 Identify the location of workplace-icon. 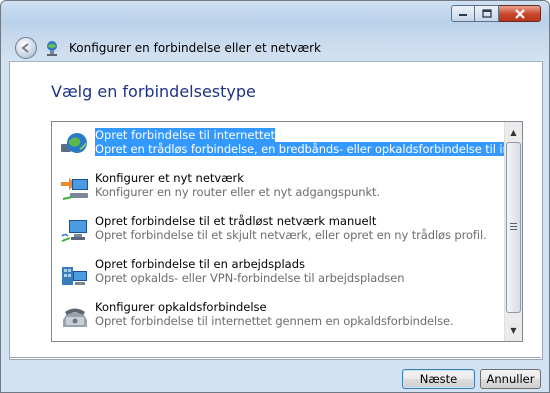
(74, 276).